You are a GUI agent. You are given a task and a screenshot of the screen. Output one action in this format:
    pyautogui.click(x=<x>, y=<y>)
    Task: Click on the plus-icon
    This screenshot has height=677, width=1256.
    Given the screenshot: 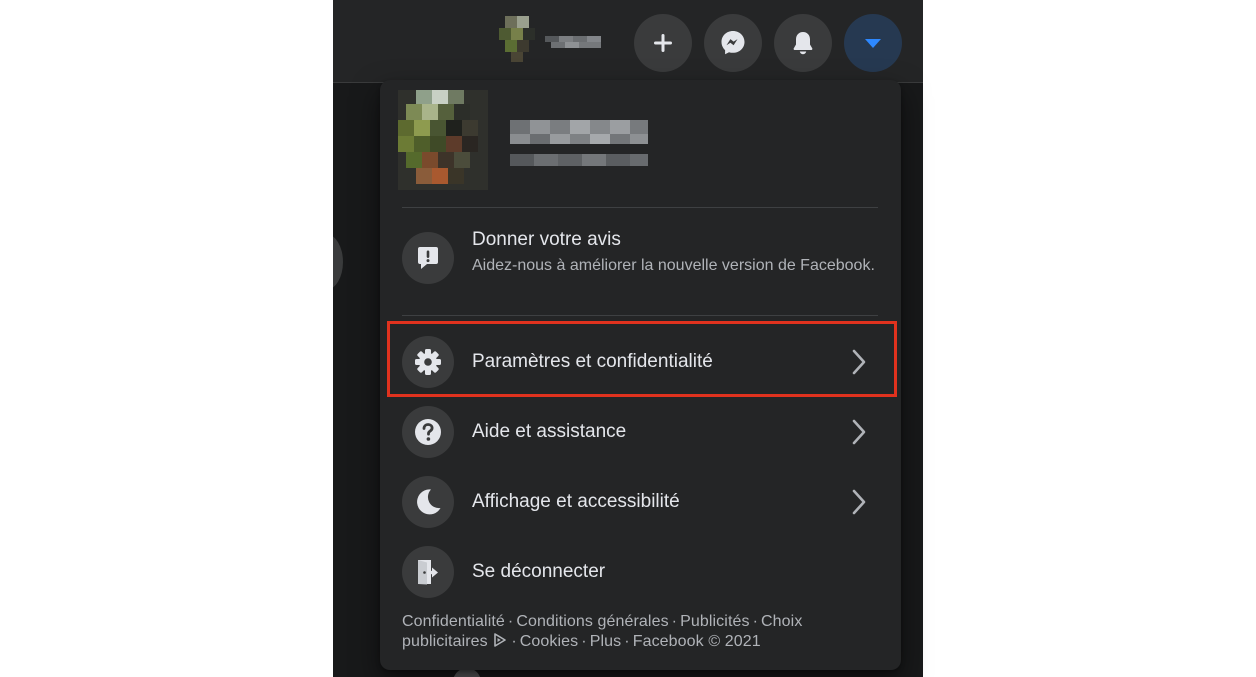 What is the action you would take?
    pyautogui.click(x=663, y=43)
    